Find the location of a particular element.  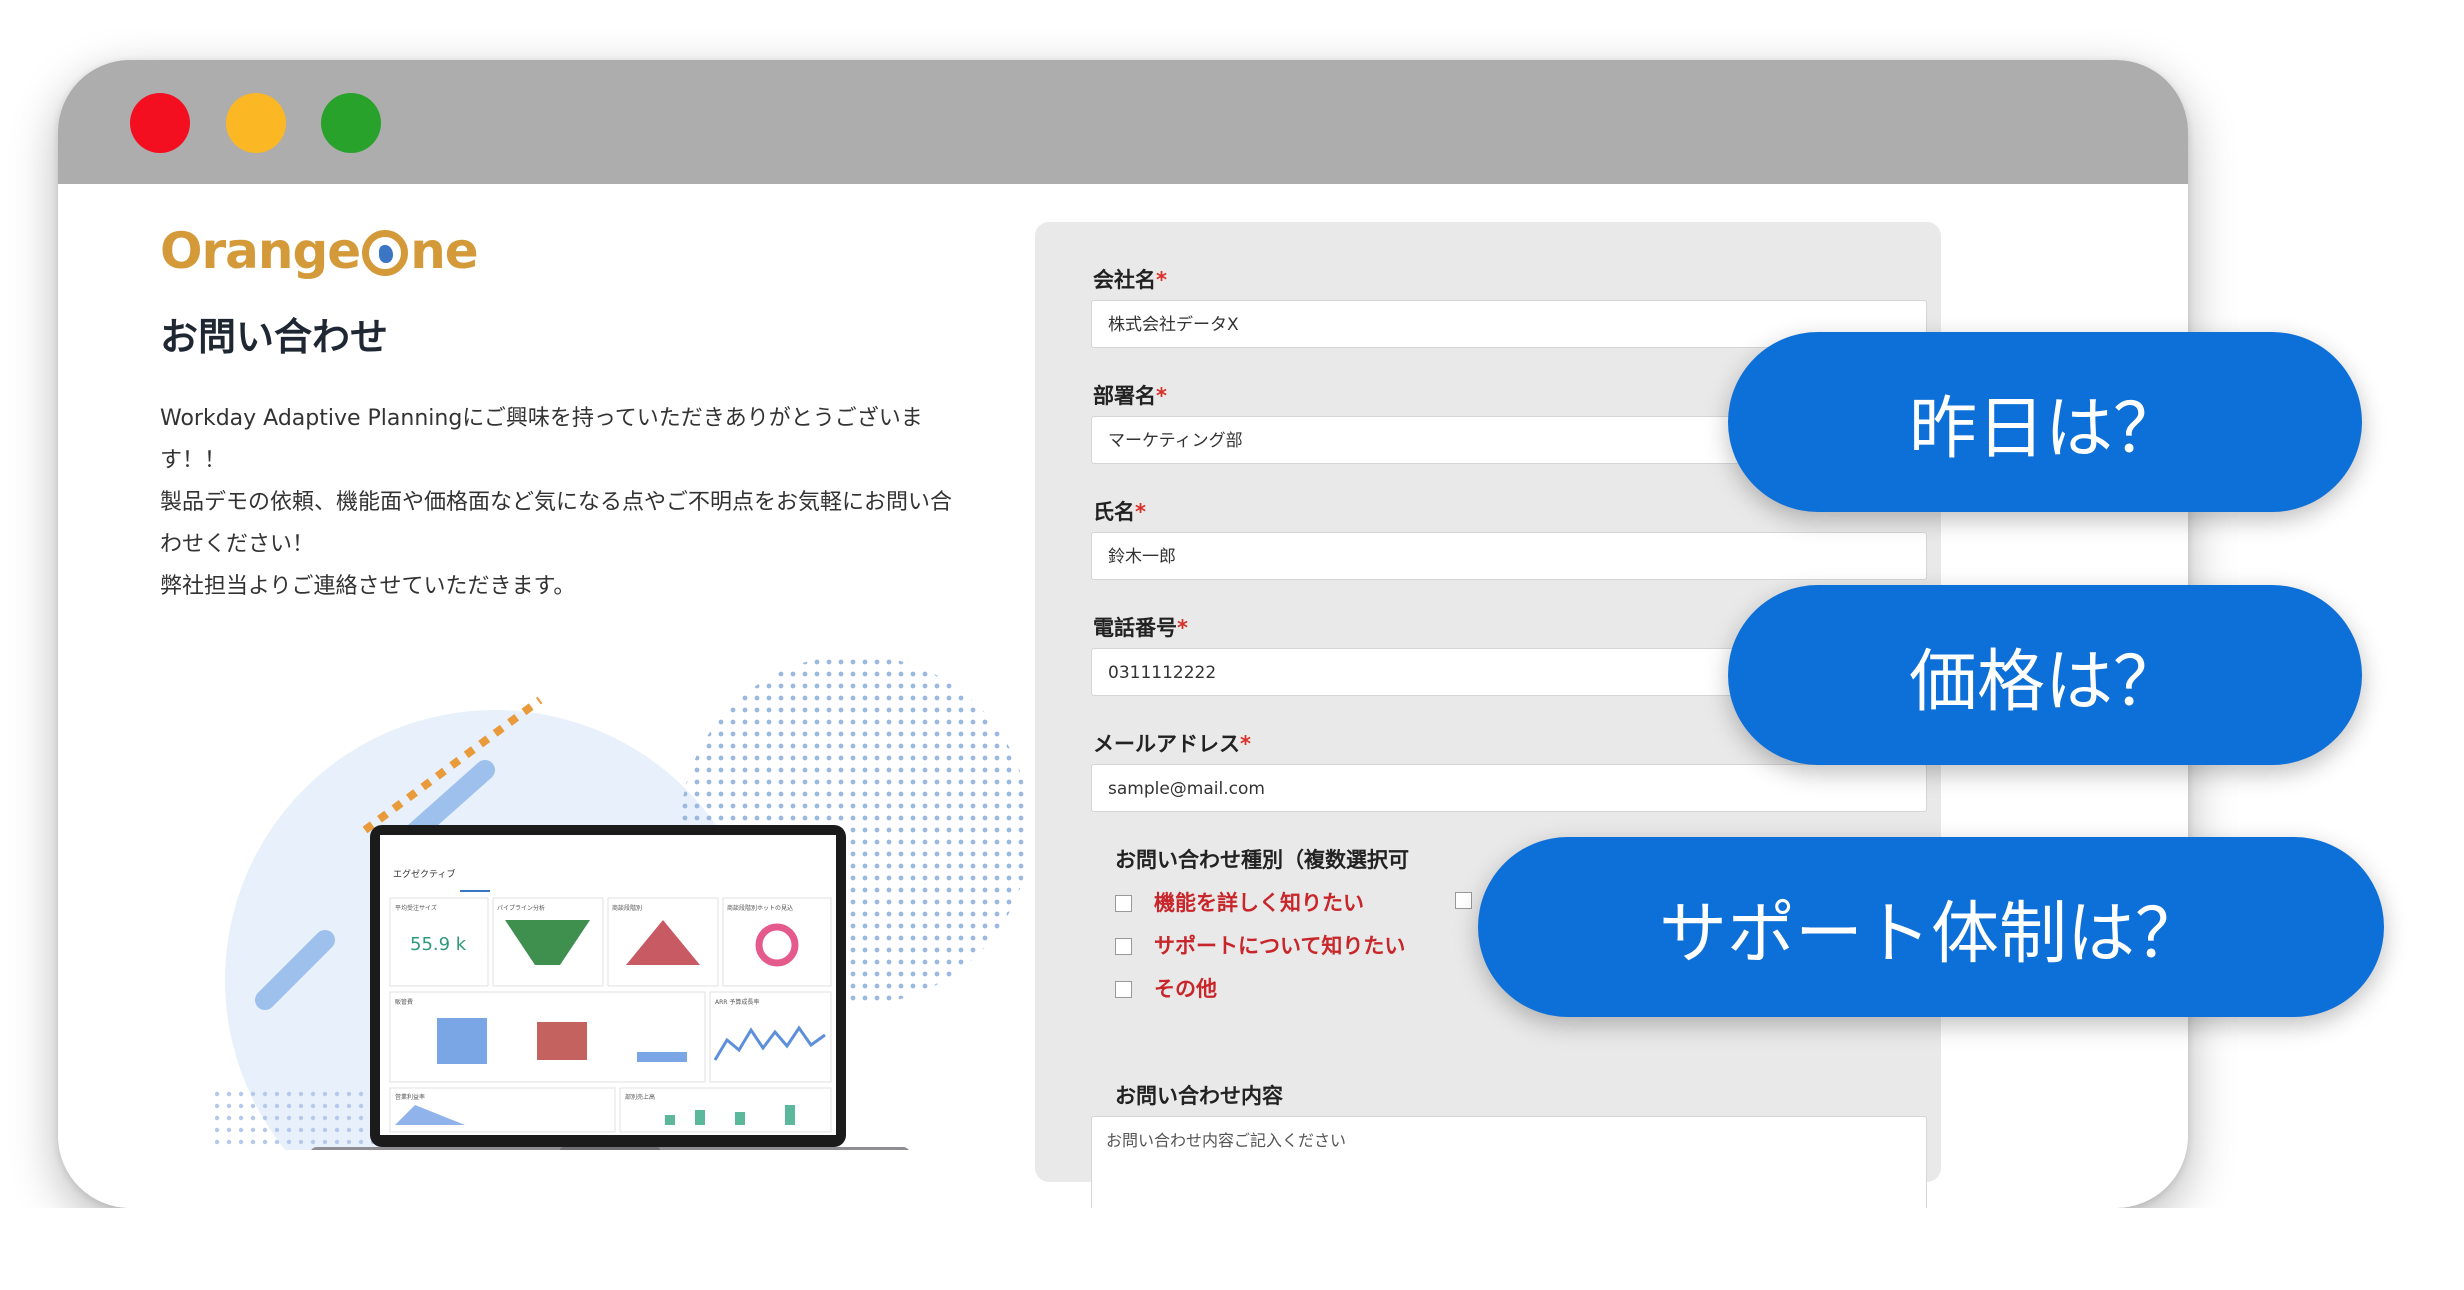

laptop-base-notch is located at coordinates (610, 1148).